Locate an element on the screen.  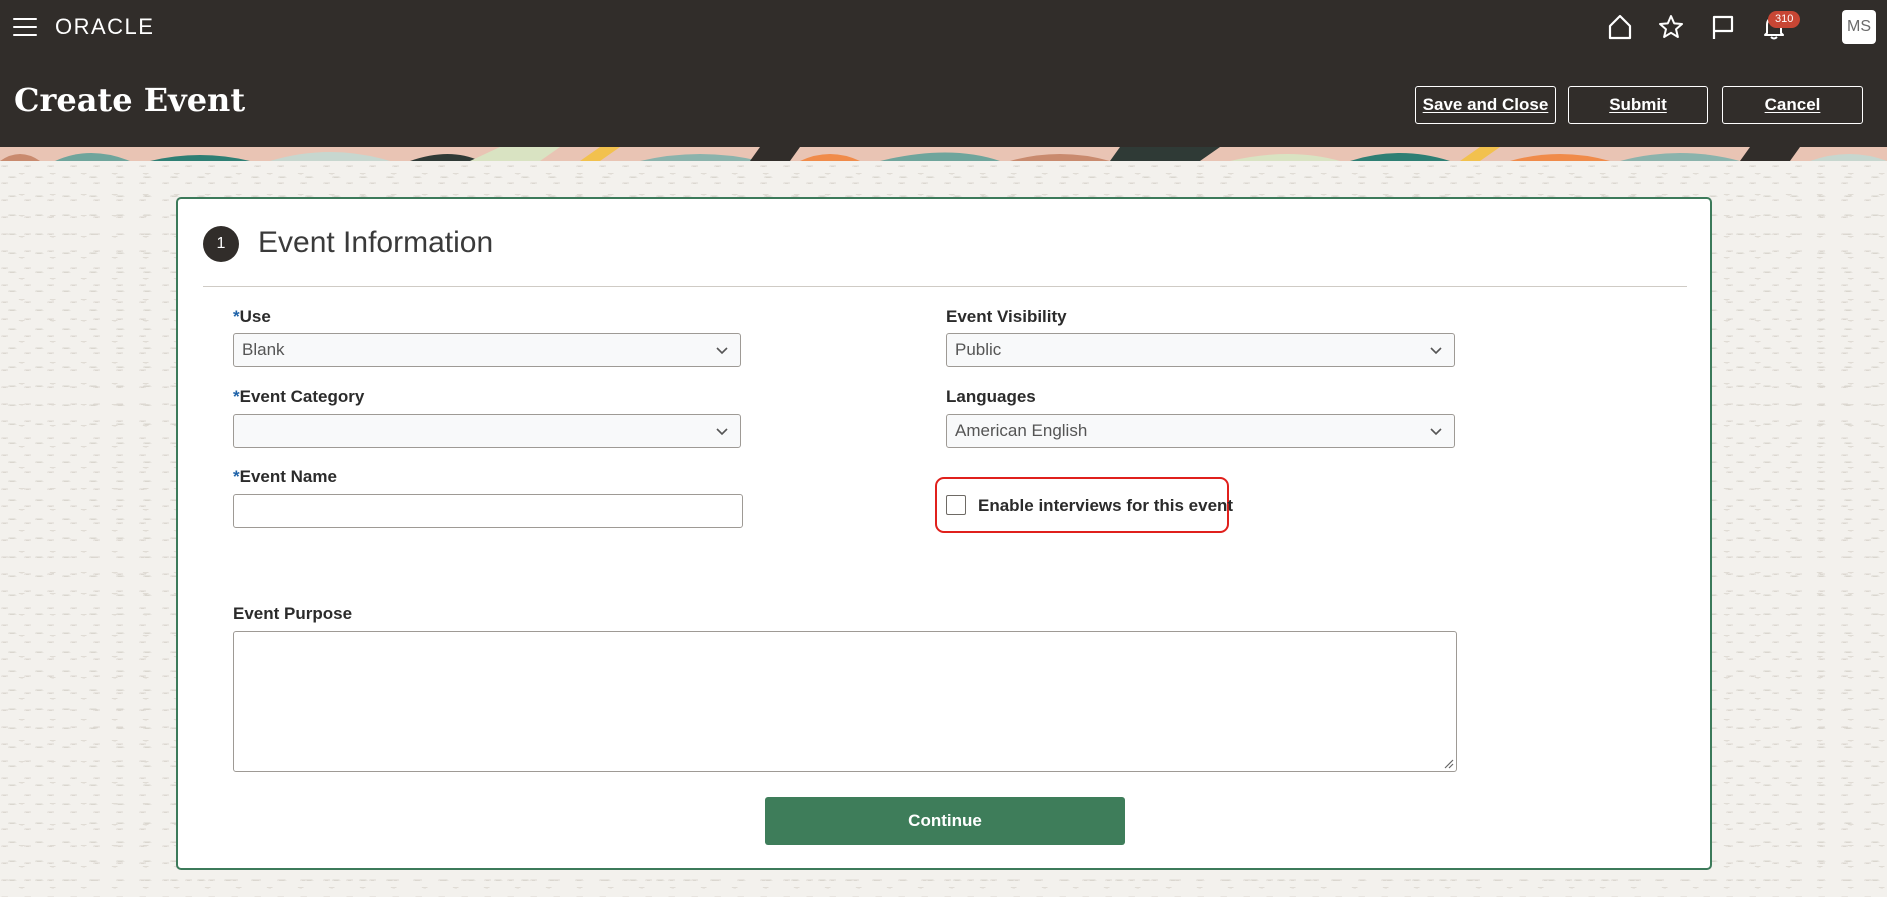
page-title: Create Event is located at coordinates (130, 100).